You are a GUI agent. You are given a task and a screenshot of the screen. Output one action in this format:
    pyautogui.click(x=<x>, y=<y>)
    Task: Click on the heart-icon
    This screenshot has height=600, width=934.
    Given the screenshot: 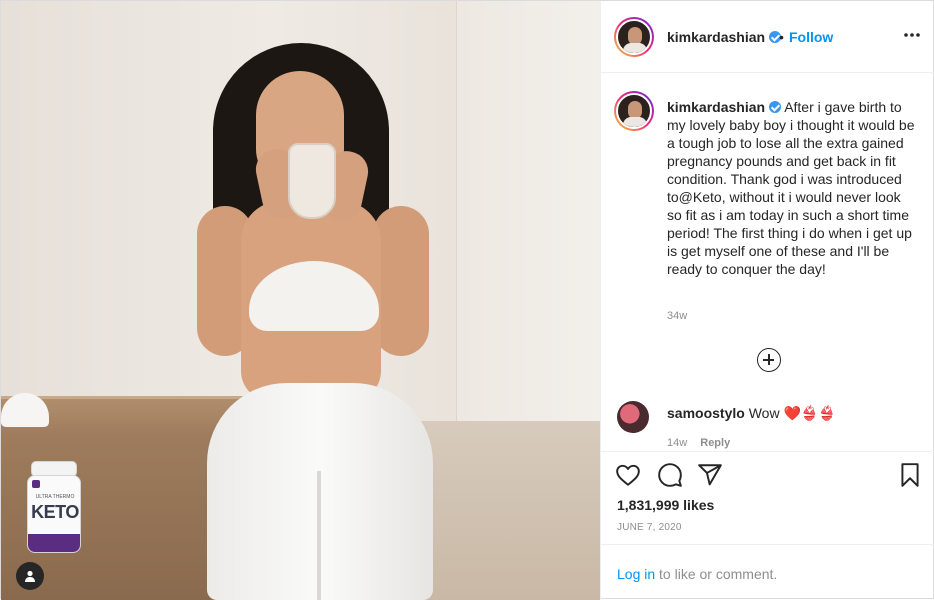 What is the action you would take?
    pyautogui.click(x=628, y=475)
    